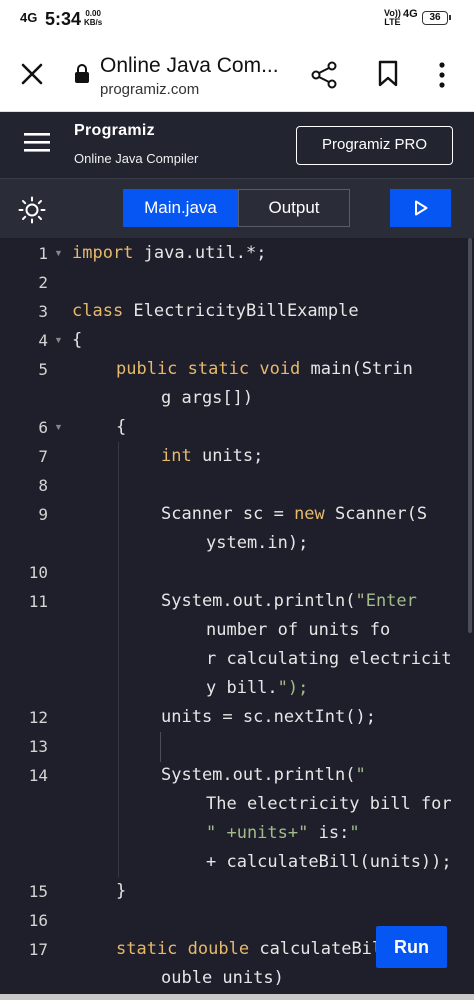 Image resolution: width=474 pixels, height=1000 pixels. Describe the element at coordinates (388, 74) in the screenshot. I see `bookmark-icon` at that location.